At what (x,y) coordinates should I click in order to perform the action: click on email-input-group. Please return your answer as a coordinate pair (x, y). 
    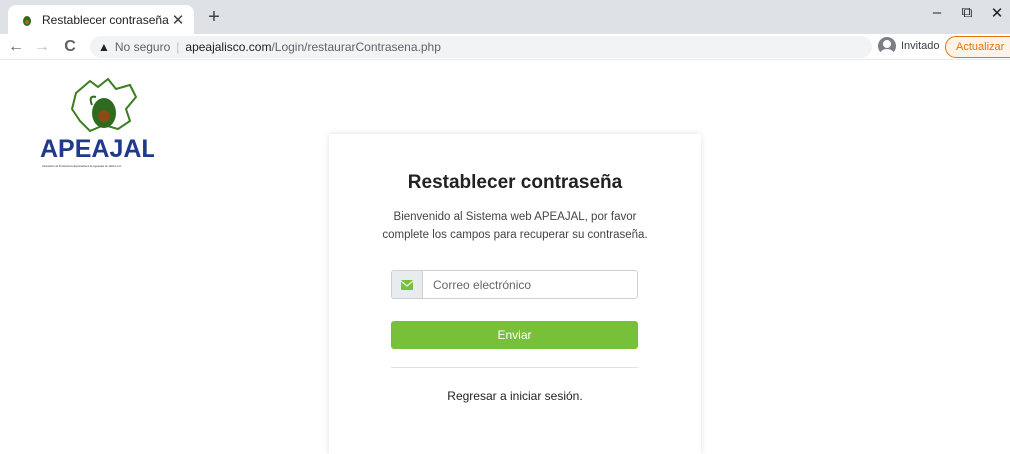
    Looking at the image, I should click on (514, 284).